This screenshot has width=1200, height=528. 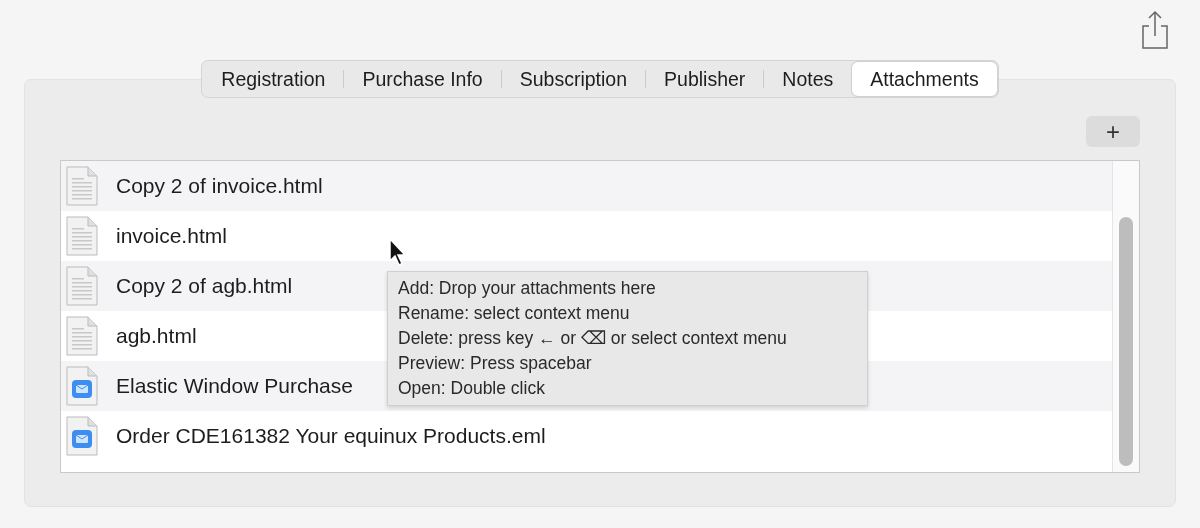 I want to click on tooltip-line: Preview: Press spacebar, so click(x=495, y=363).